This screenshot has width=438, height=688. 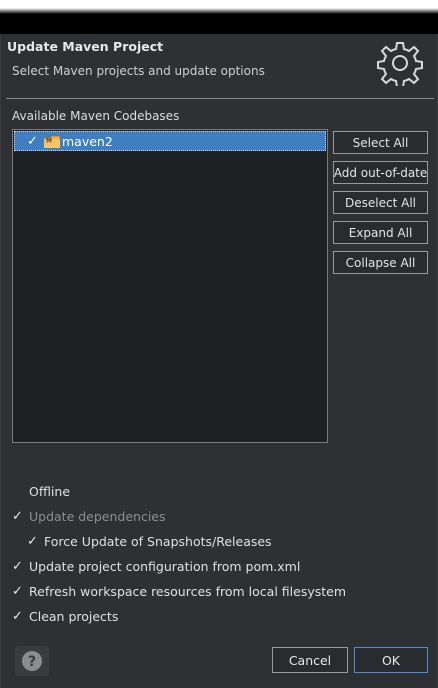 What do you see at coordinates (170, 141) in the screenshot?
I see `tree-item-maven2: ✓ M maven2` at bounding box center [170, 141].